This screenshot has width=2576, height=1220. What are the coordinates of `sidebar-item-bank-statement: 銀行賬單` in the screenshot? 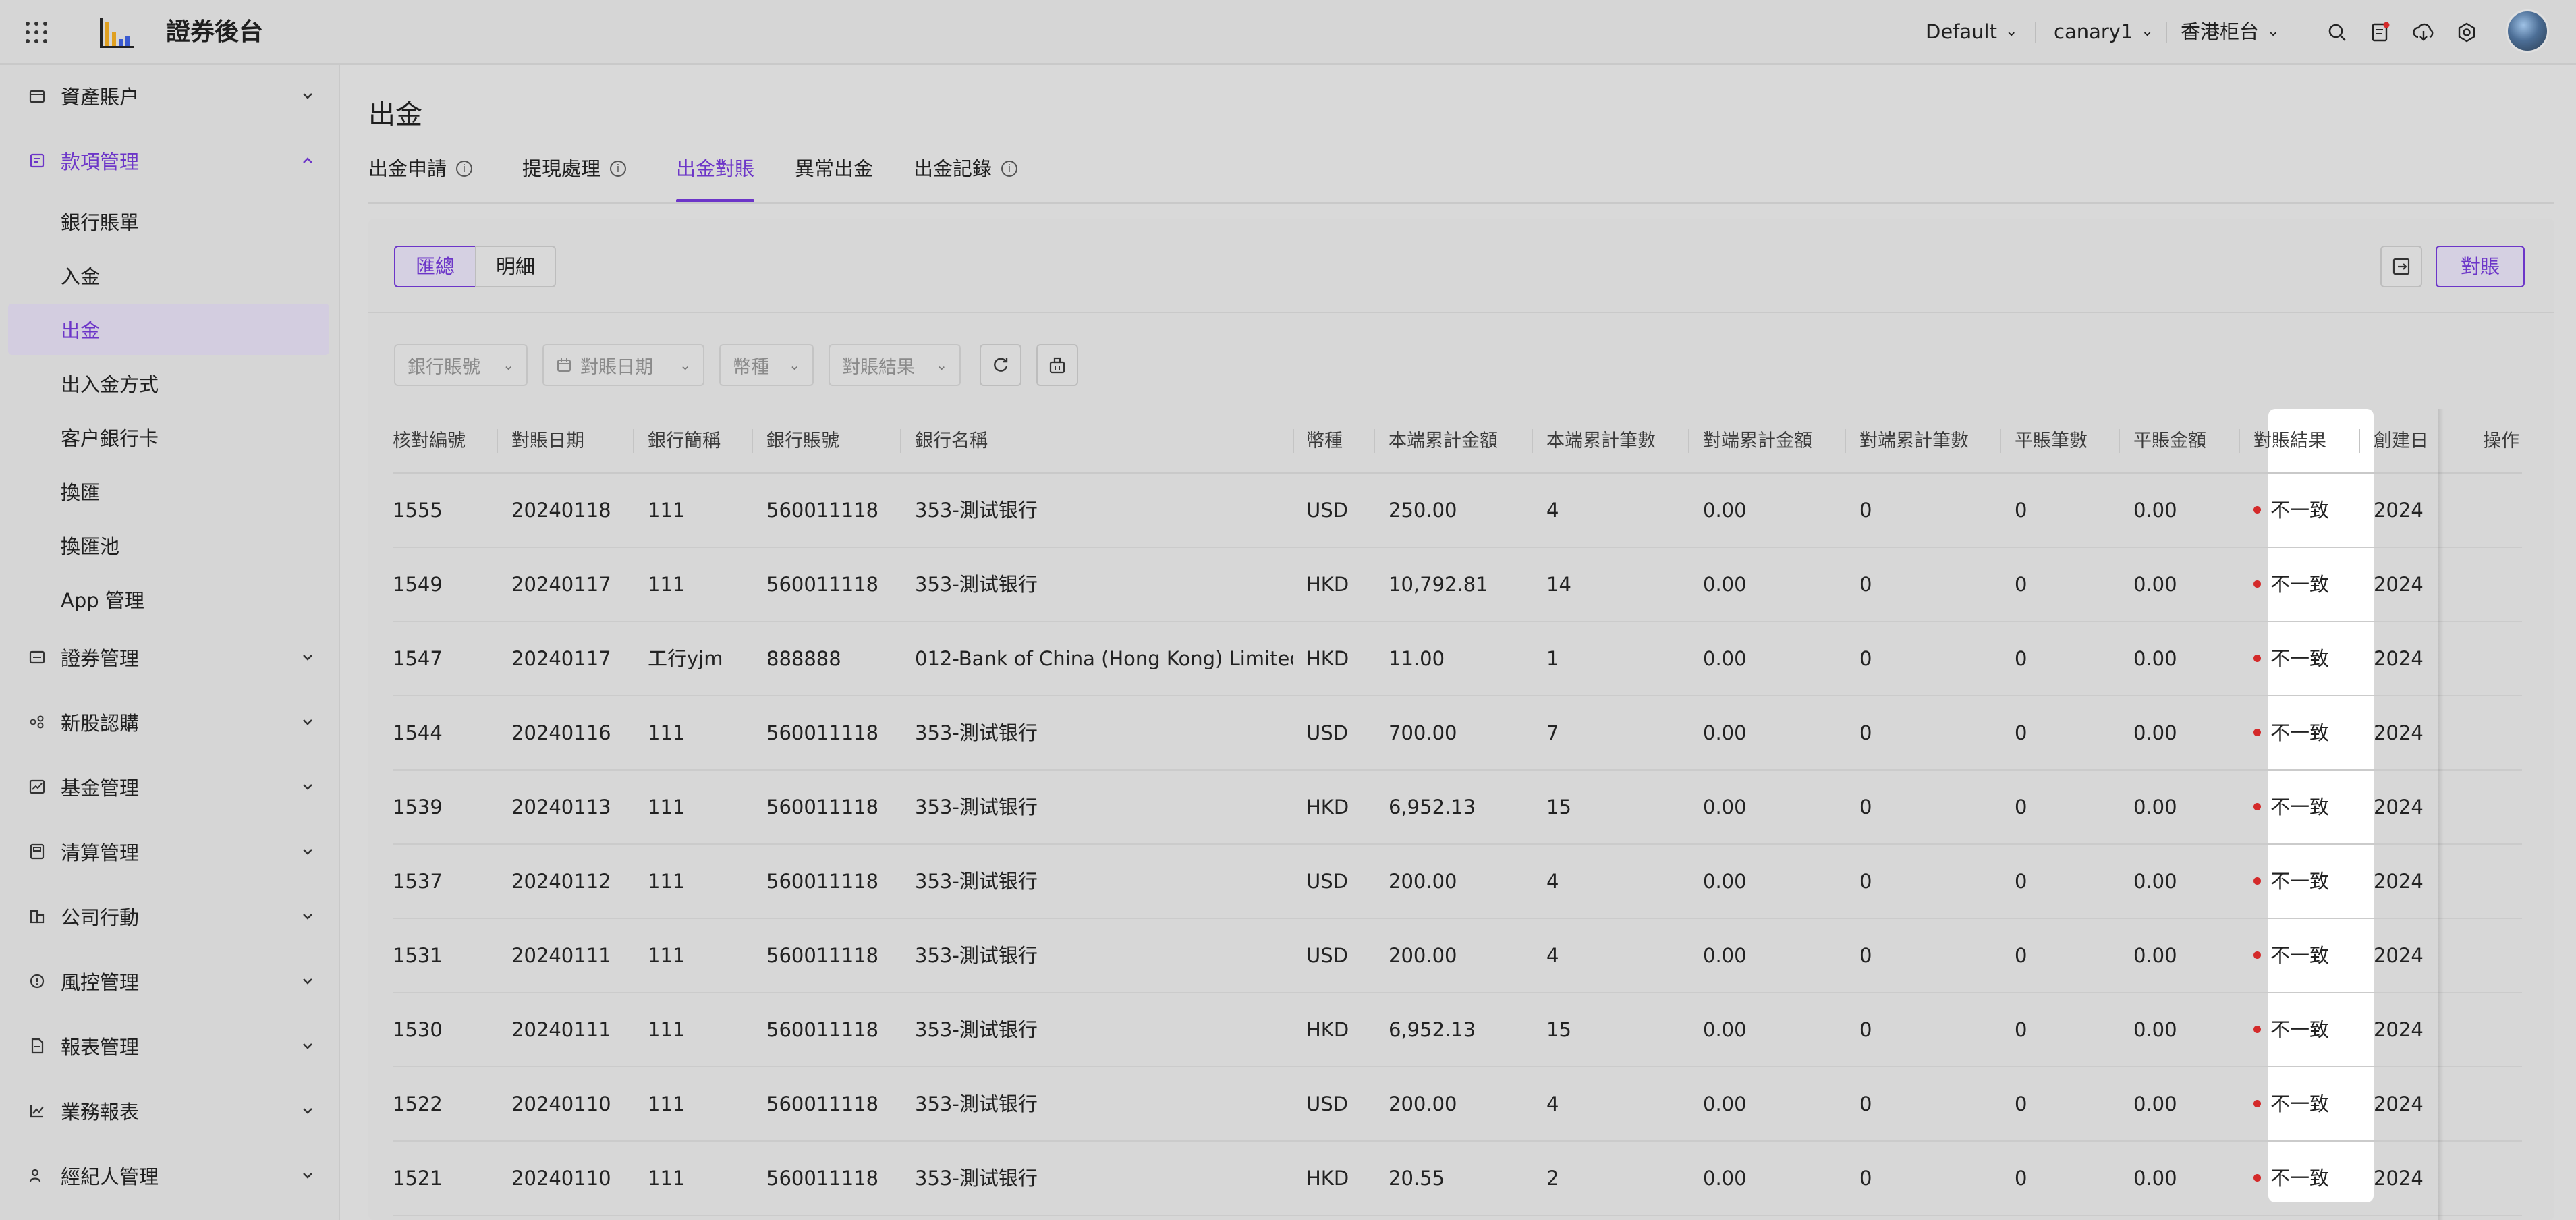 It's located at (168, 221).